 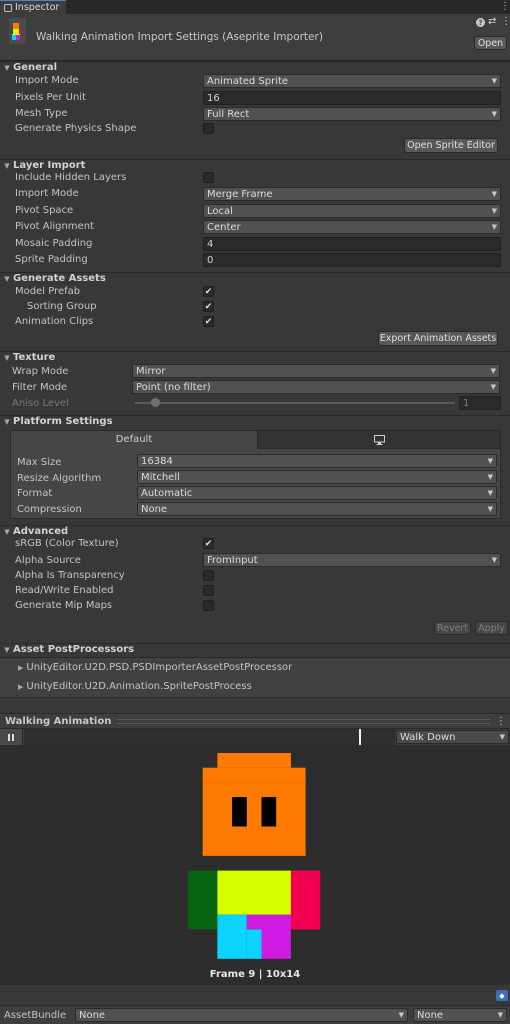 What do you see at coordinates (451, 145) in the screenshot?
I see `open-sprite-editor-button: Open Sprite Editor` at bounding box center [451, 145].